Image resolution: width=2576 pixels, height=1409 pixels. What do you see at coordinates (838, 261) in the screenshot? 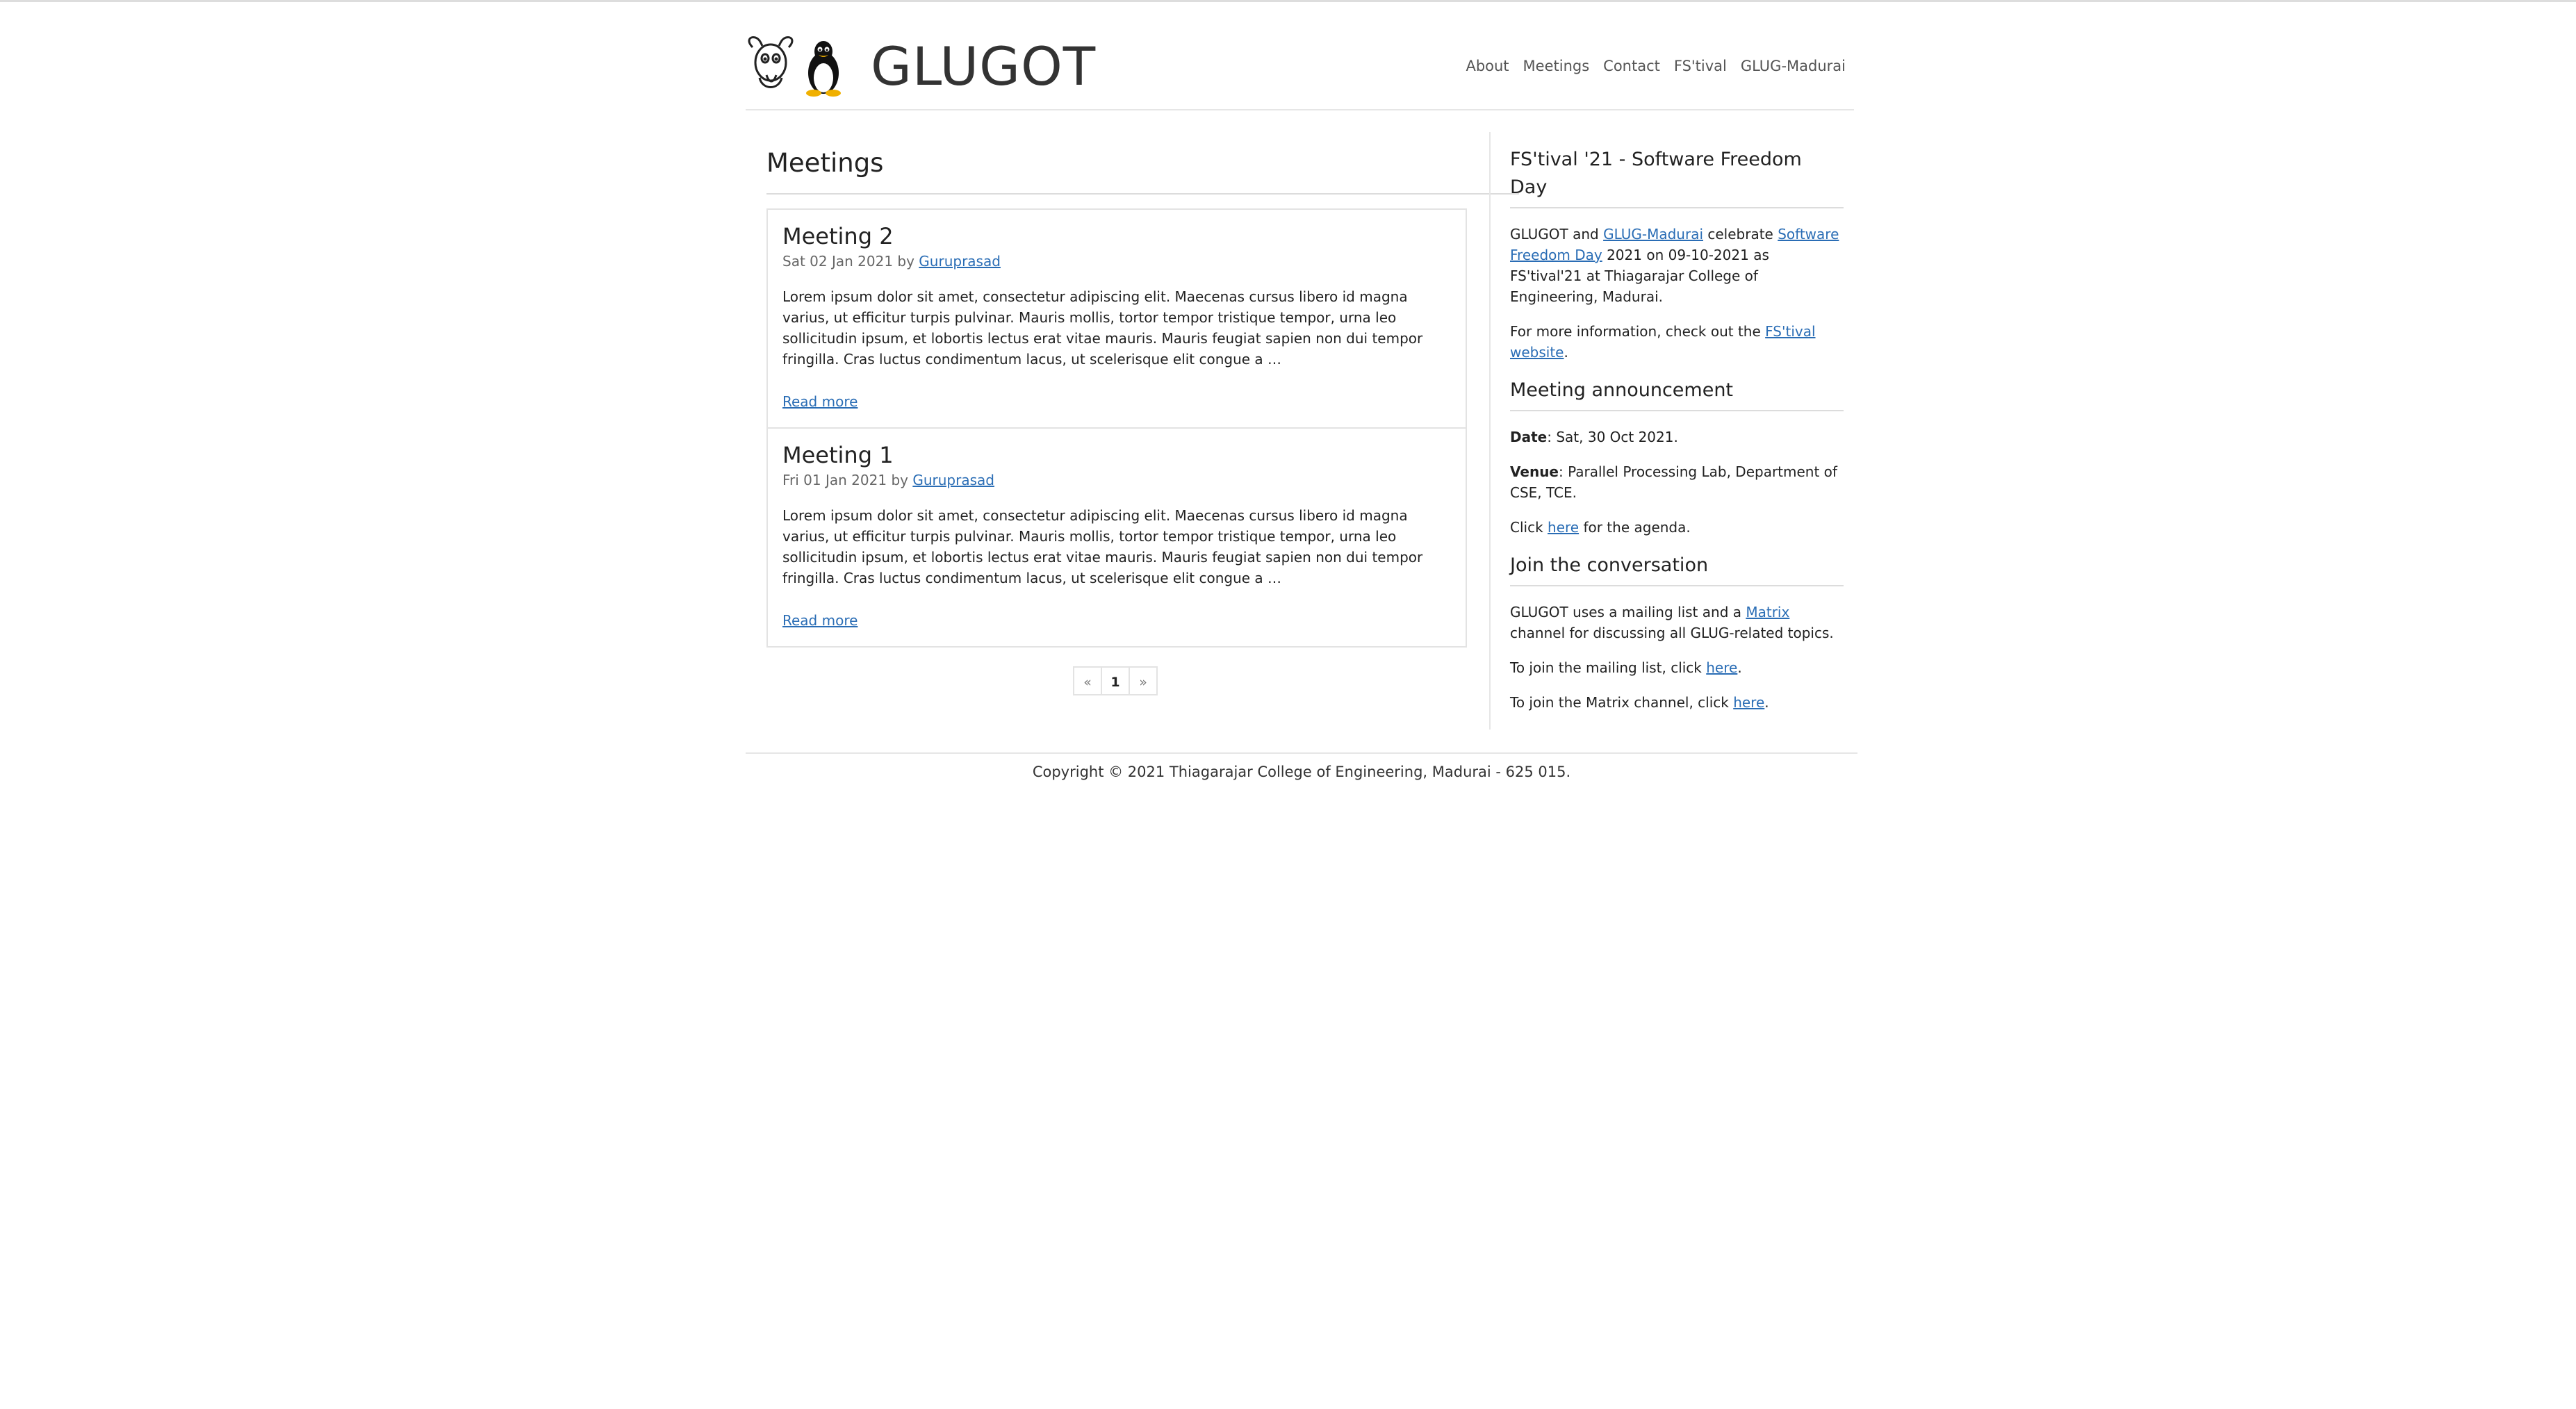
I see `post-date: Sat 02 Jan 2021` at bounding box center [838, 261].